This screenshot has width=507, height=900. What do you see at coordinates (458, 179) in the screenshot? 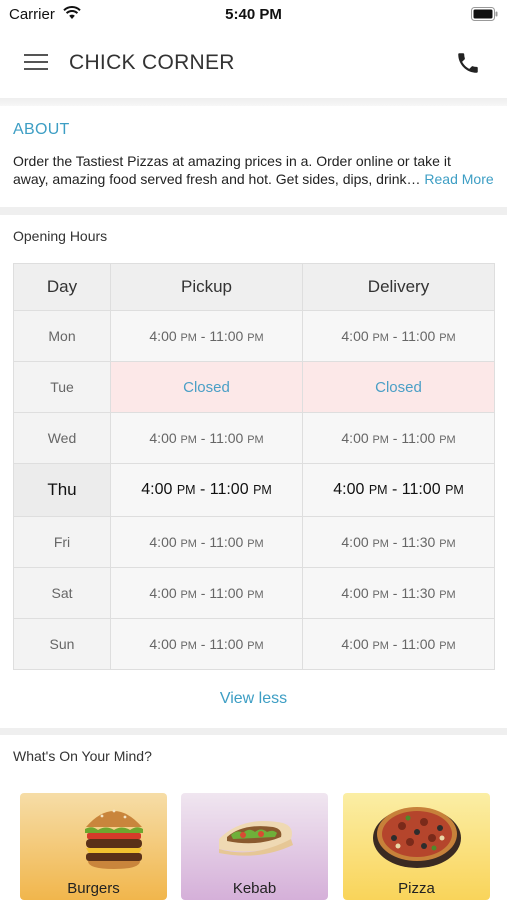
I see `read-more-link: Read More` at bounding box center [458, 179].